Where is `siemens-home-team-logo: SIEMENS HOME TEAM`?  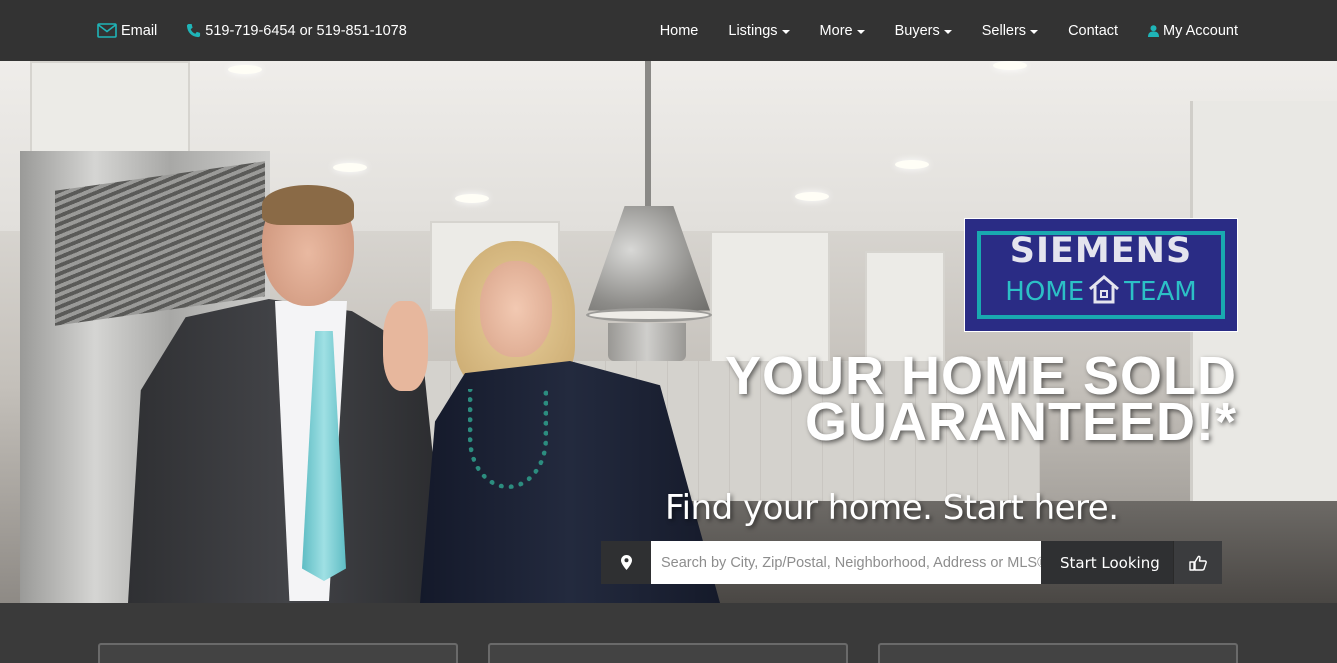 siemens-home-team-logo: SIEMENS HOME TEAM is located at coordinates (1101, 275).